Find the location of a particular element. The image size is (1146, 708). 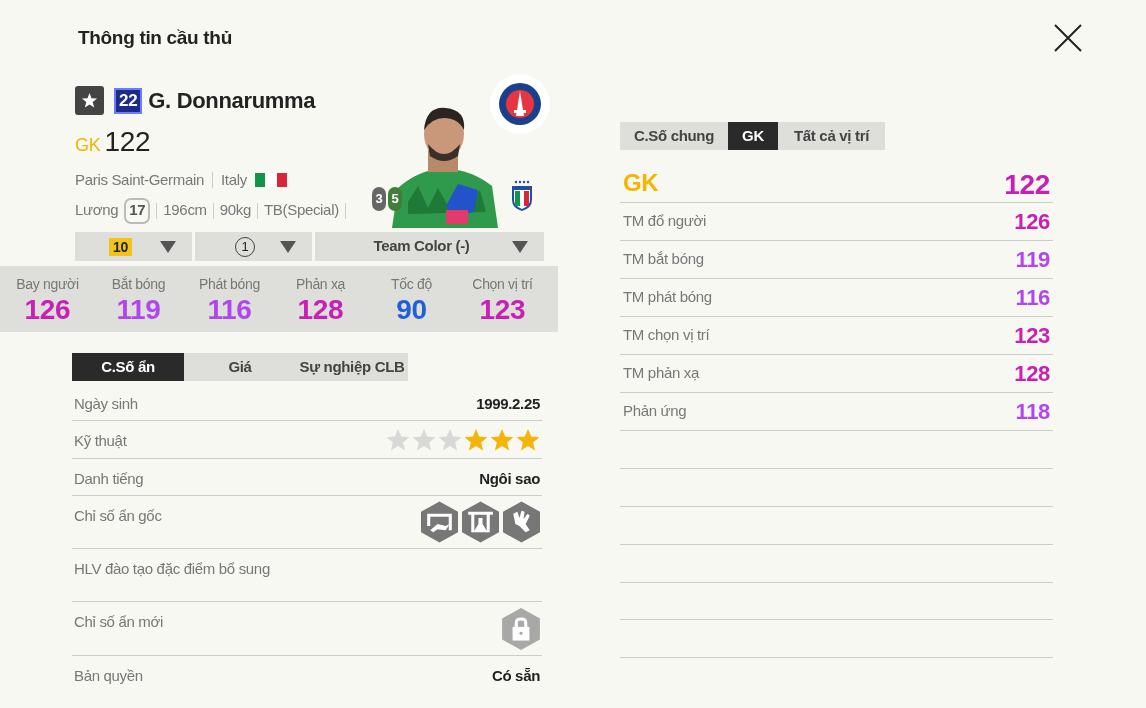

dropdown-value: Team Color (-) is located at coordinates (421, 246).